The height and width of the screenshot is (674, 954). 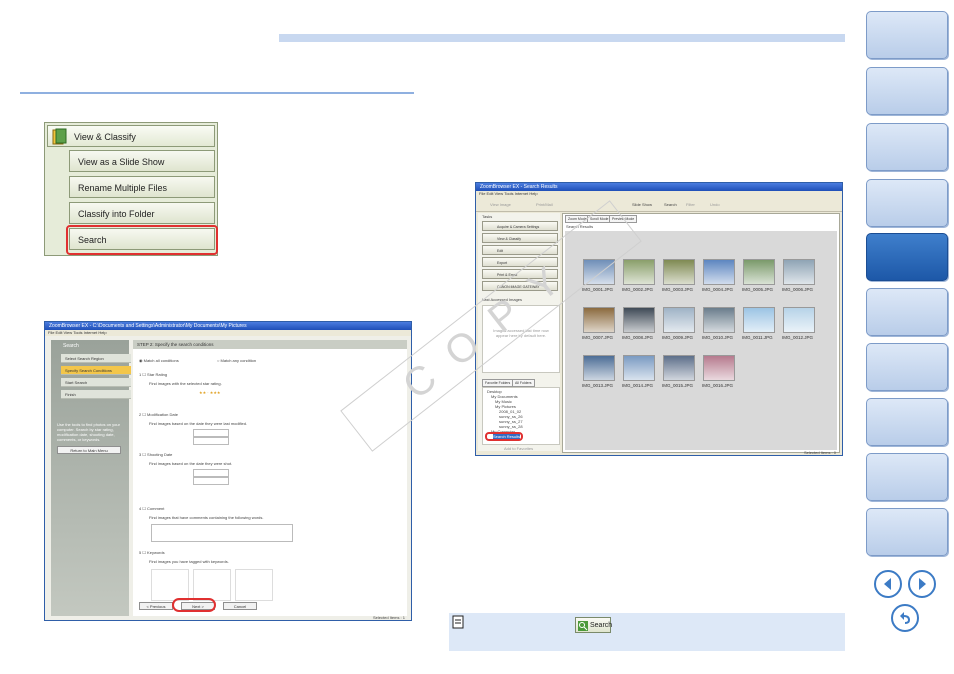 I want to click on section-number: 2, so click(x=140, y=414).